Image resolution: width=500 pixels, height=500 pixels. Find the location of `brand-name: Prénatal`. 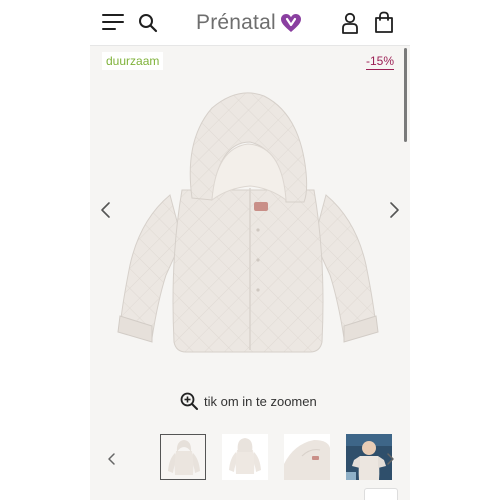

brand-name: Prénatal is located at coordinates (236, 22).